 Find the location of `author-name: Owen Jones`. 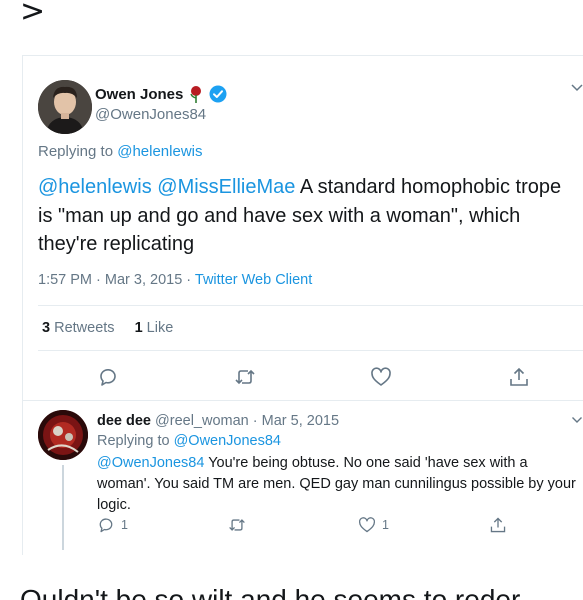

author-name: Owen Jones is located at coordinates (161, 94).